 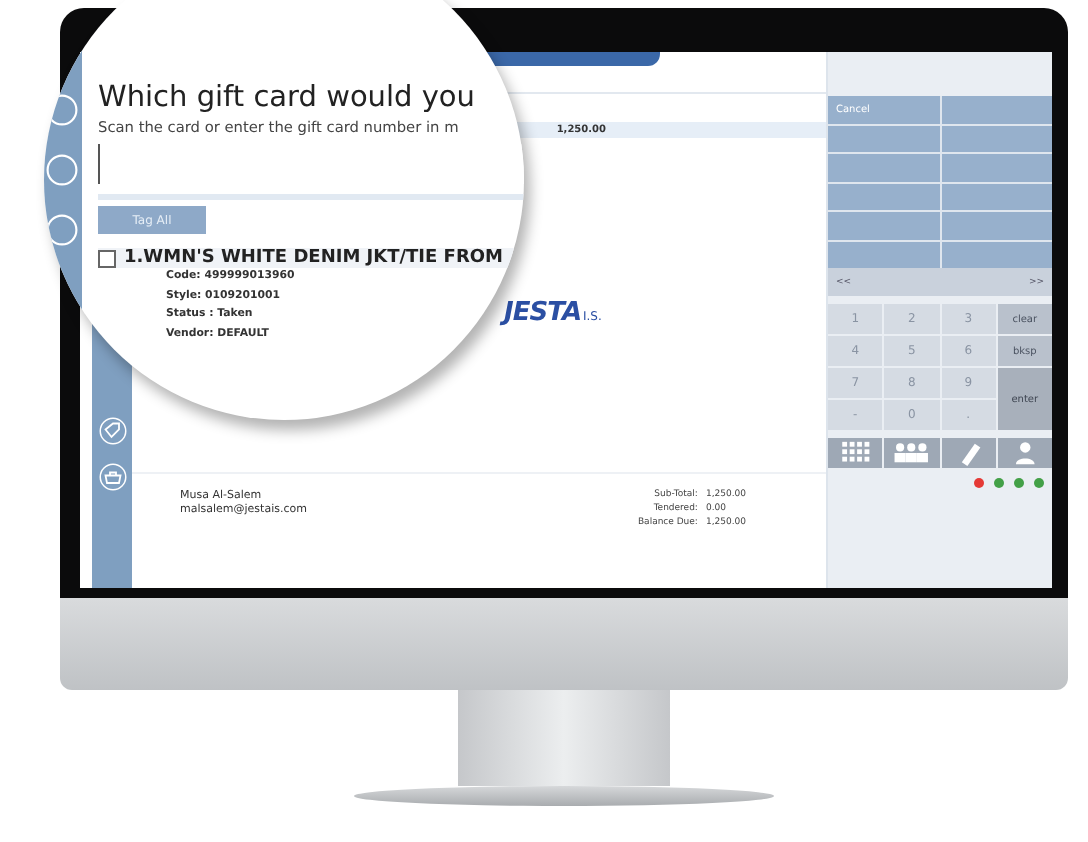 I want to click on dialog-heading: Which gift card would you, so click(x=286, y=98).